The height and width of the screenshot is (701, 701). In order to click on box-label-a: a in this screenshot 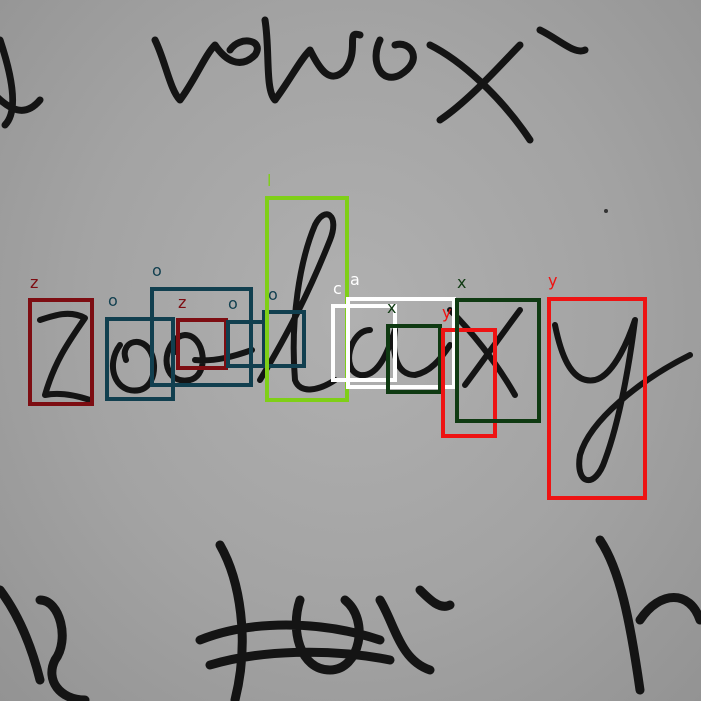, I will do `click(355, 279)`.